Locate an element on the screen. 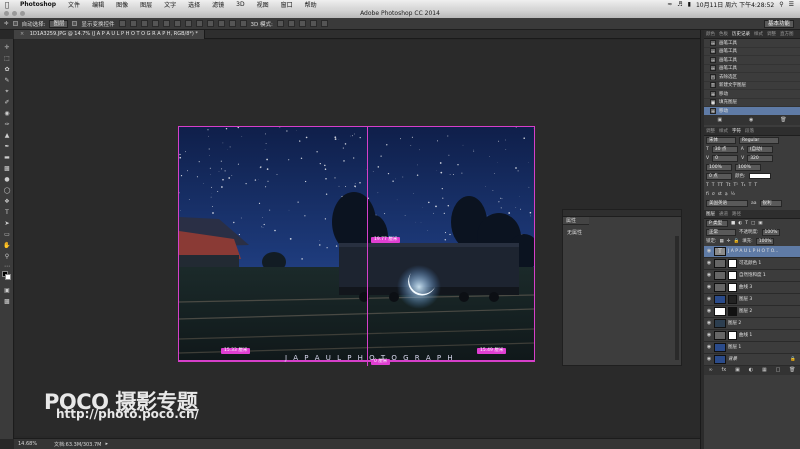 The image size is (800, 449). menu-layer: 图层 is located at coordinates (146, 4).